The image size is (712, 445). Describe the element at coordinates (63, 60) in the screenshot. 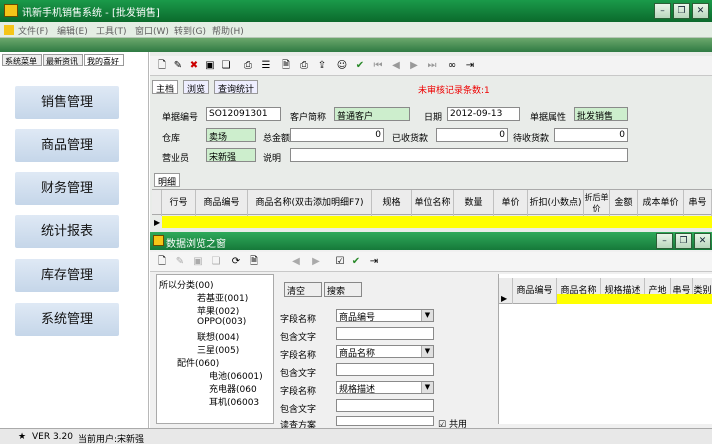

I see `tab-news: 最新资讯` at that location.